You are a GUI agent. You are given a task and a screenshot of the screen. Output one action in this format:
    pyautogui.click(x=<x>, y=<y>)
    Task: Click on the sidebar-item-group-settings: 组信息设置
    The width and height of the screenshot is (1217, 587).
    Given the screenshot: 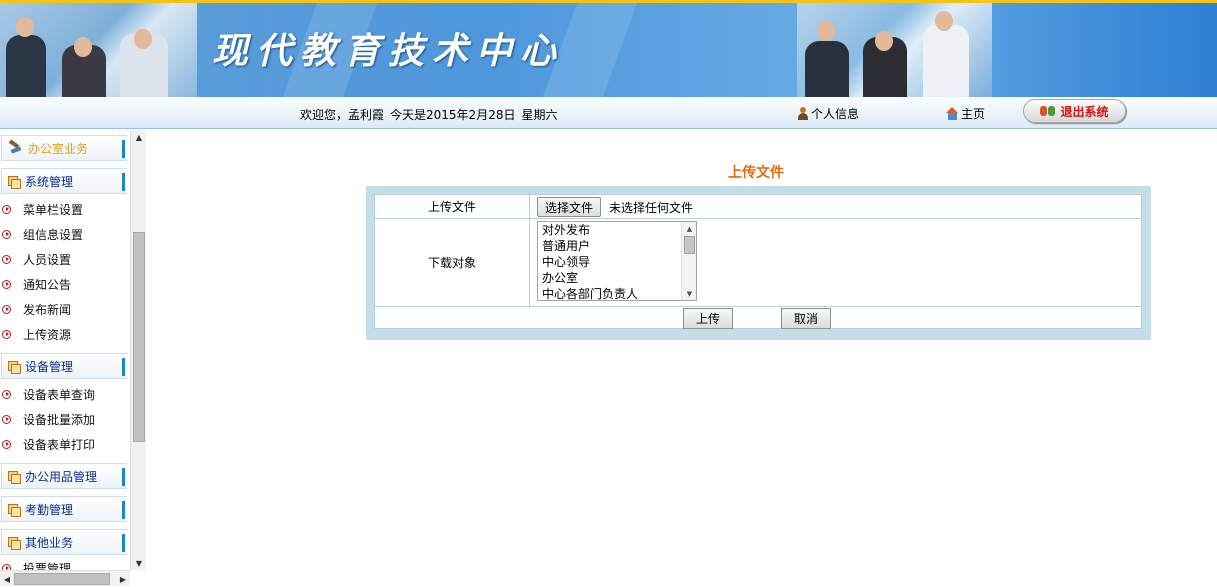 What is the action you would take?
    pyautogui.click(x=42, y=234)
    